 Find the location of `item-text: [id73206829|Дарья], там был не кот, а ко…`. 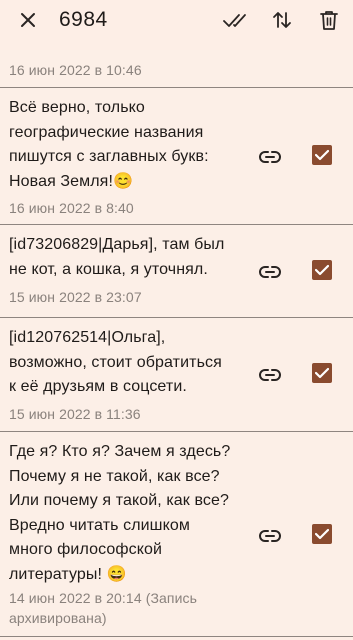

item-text: [id73206829|Дарья], там был не кот, а ко… is located at coordinates (117, 257).